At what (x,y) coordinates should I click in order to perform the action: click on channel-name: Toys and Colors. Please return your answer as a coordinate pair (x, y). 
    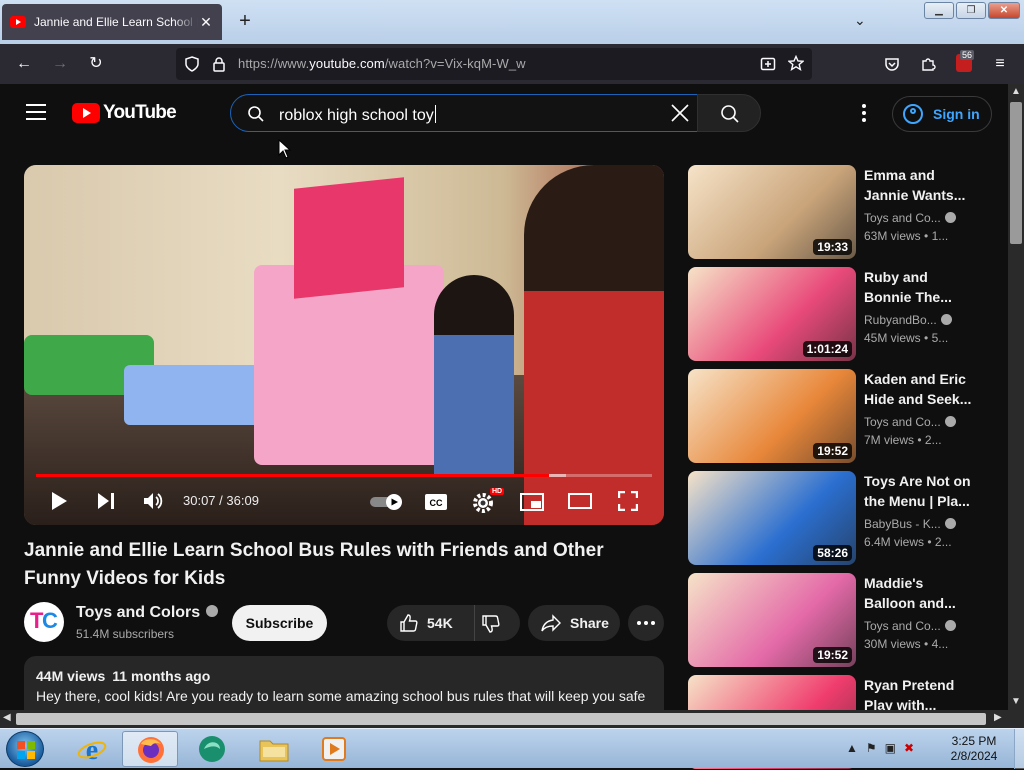
    Looking at the image, I should click on (147, 613).